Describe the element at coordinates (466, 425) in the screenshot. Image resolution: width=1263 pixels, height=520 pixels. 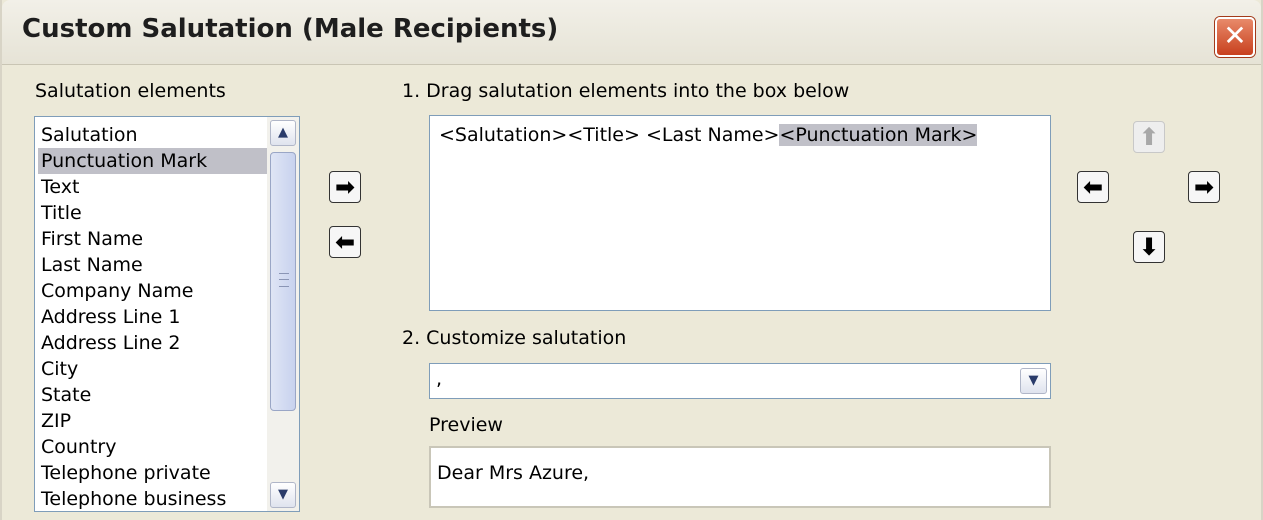
I see `preview-label: Preview` at that location.